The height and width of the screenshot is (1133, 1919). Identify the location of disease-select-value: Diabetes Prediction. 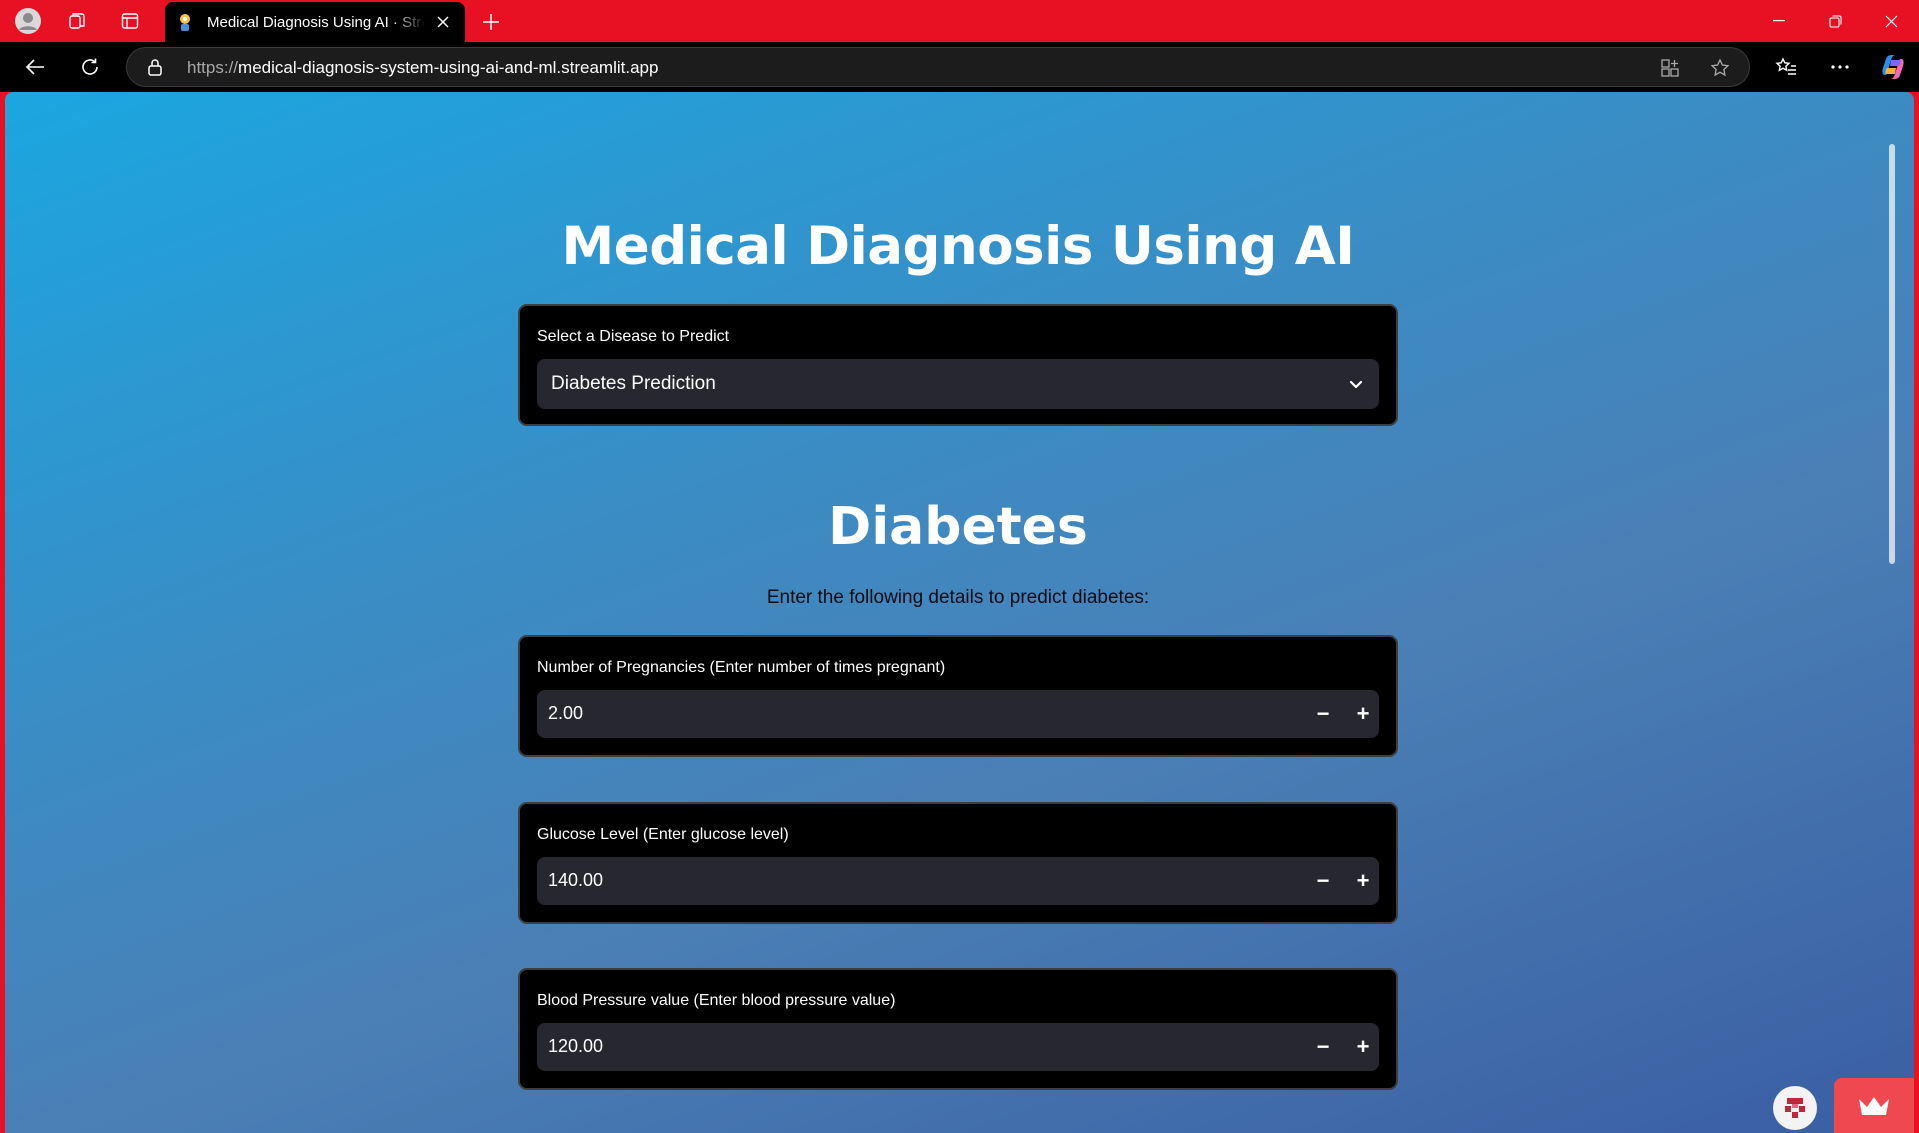
(633, 383).